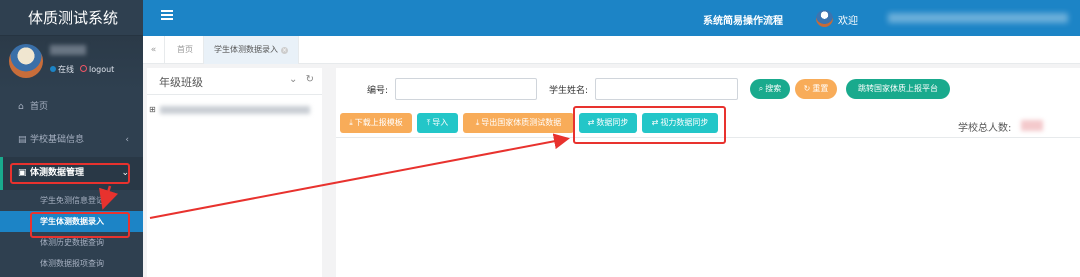 The height and width of the screenshot is (277, 1080). I want to click on name-label: 学生姓名:, so click(569, 91).